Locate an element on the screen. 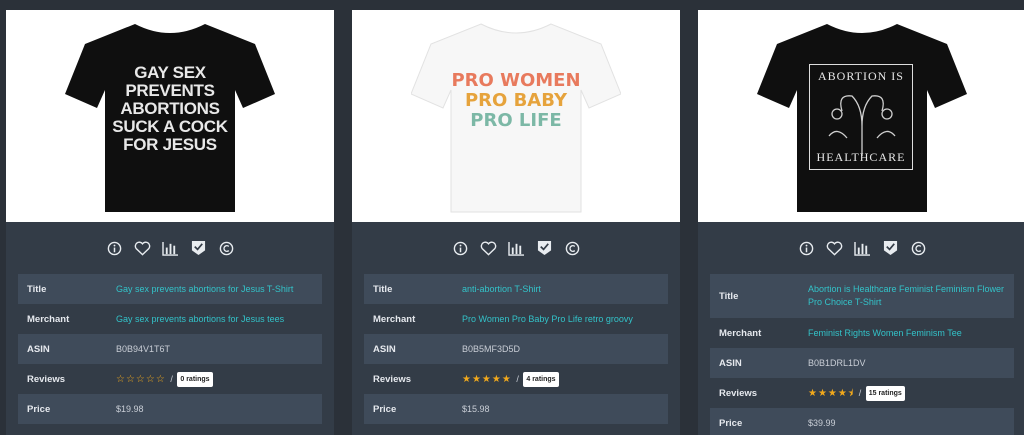 This screenshot has width=1024, height=435. table-row: Reviews ★★★★⯨ / 15 ratings is located at coordinates (862, 393).